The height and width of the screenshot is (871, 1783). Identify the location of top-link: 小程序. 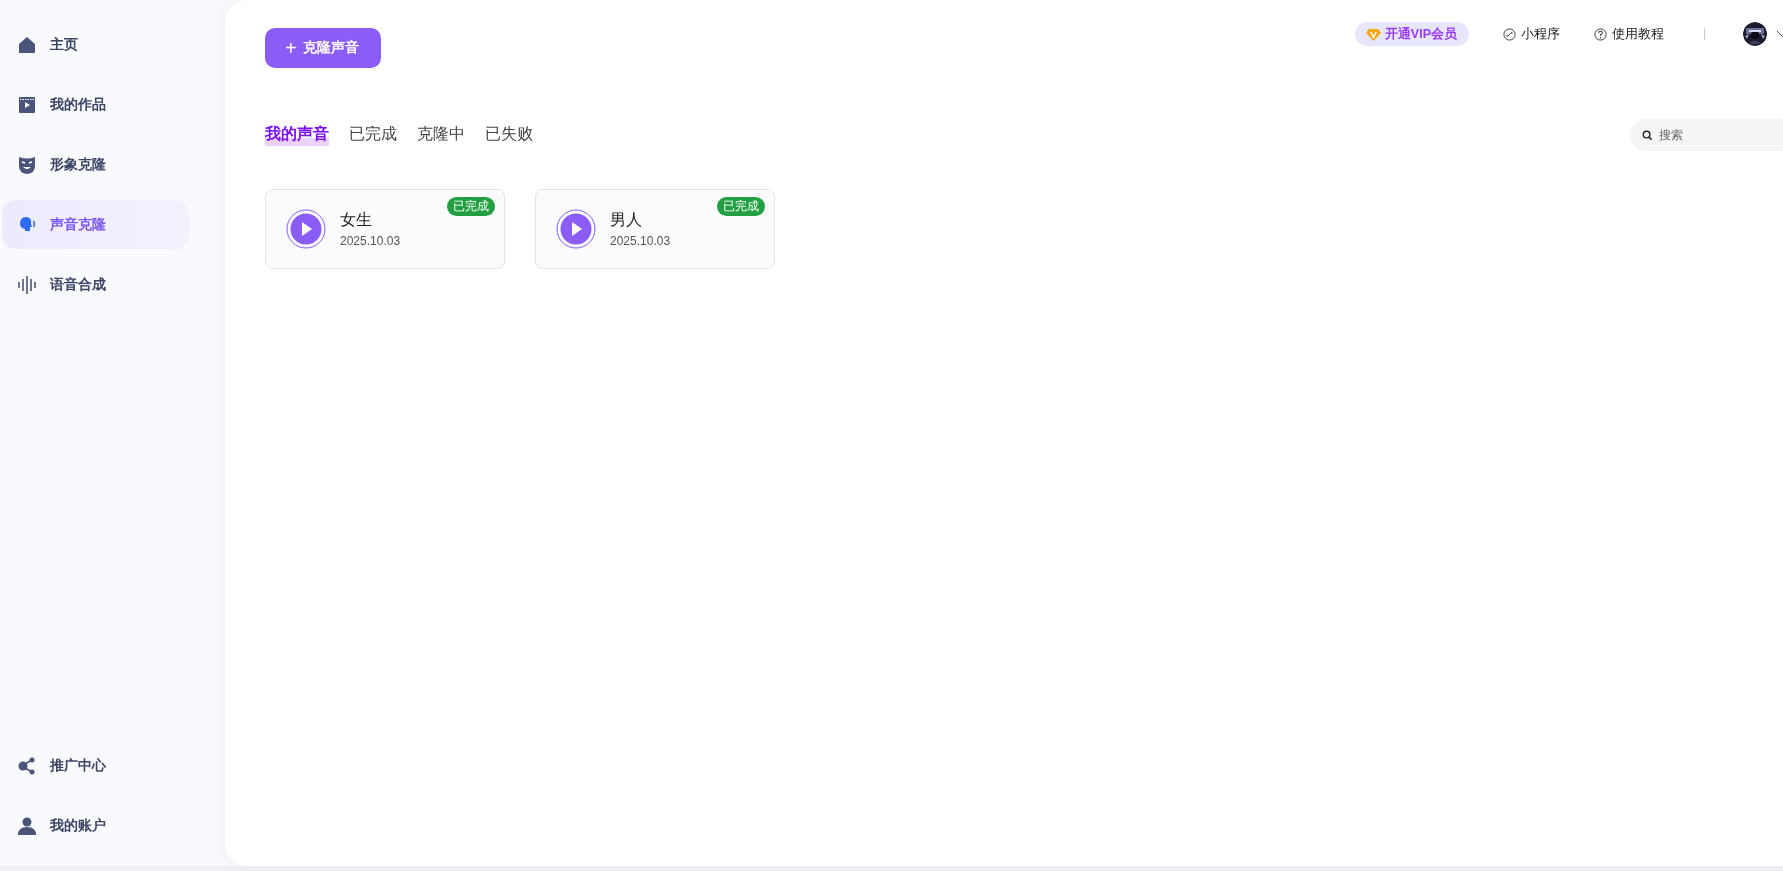
(1531, 34).